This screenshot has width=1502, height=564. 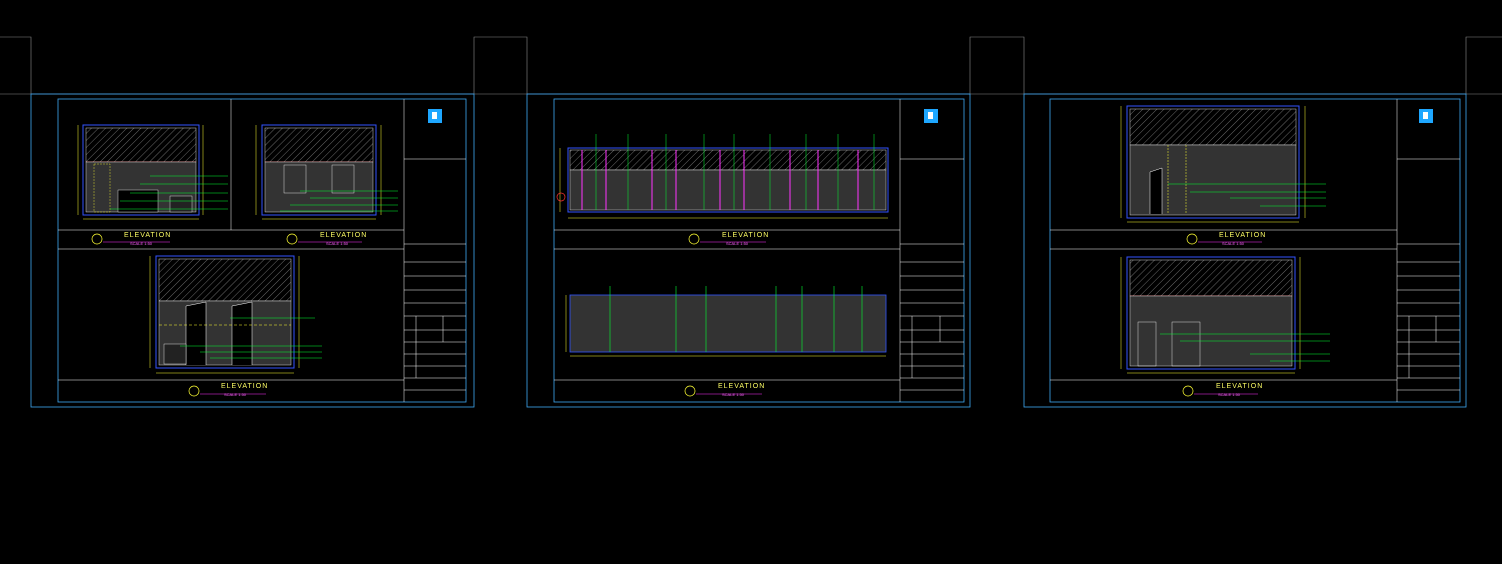 What do you see at coordinates (245, 386) in the screenshot?
I see `elevation-title-1c: ELEVATION` at bounding box center [245, 386].